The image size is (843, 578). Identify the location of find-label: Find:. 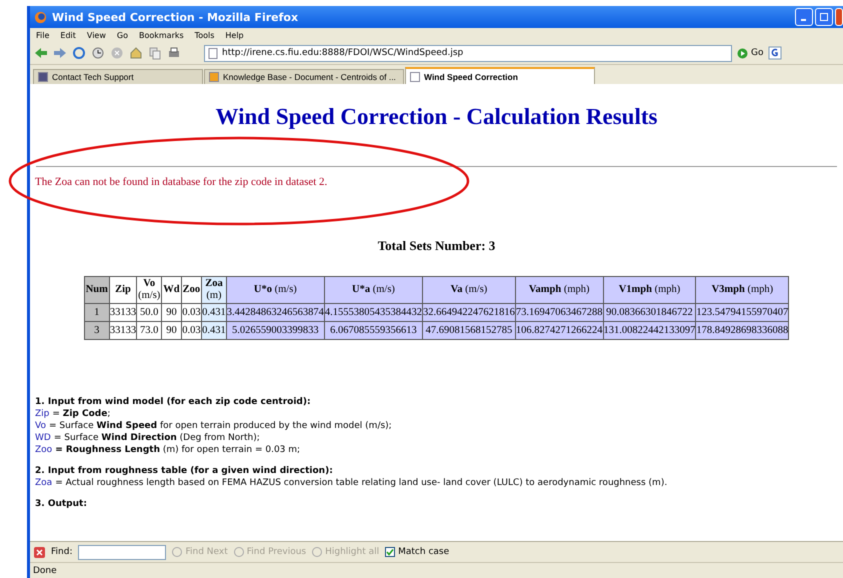
(61, 552).